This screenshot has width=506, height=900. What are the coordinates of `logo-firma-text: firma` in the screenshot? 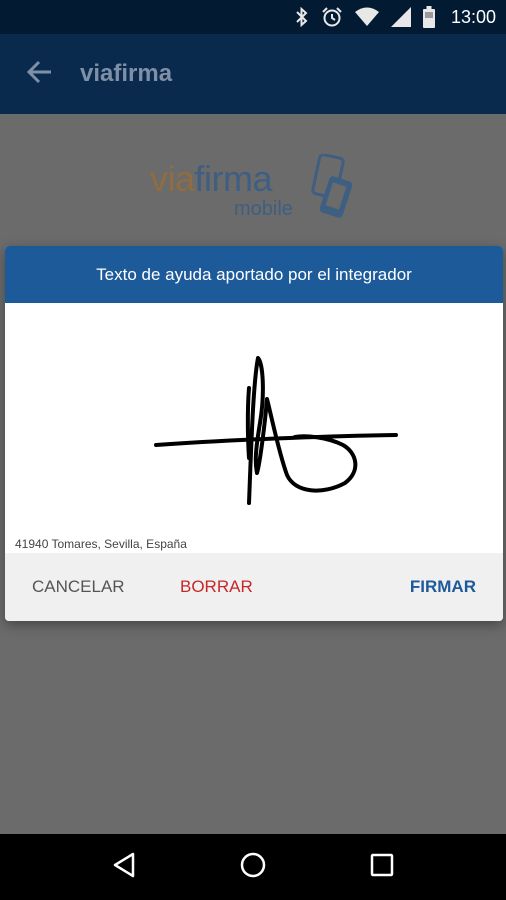 It's located at (233, 178).